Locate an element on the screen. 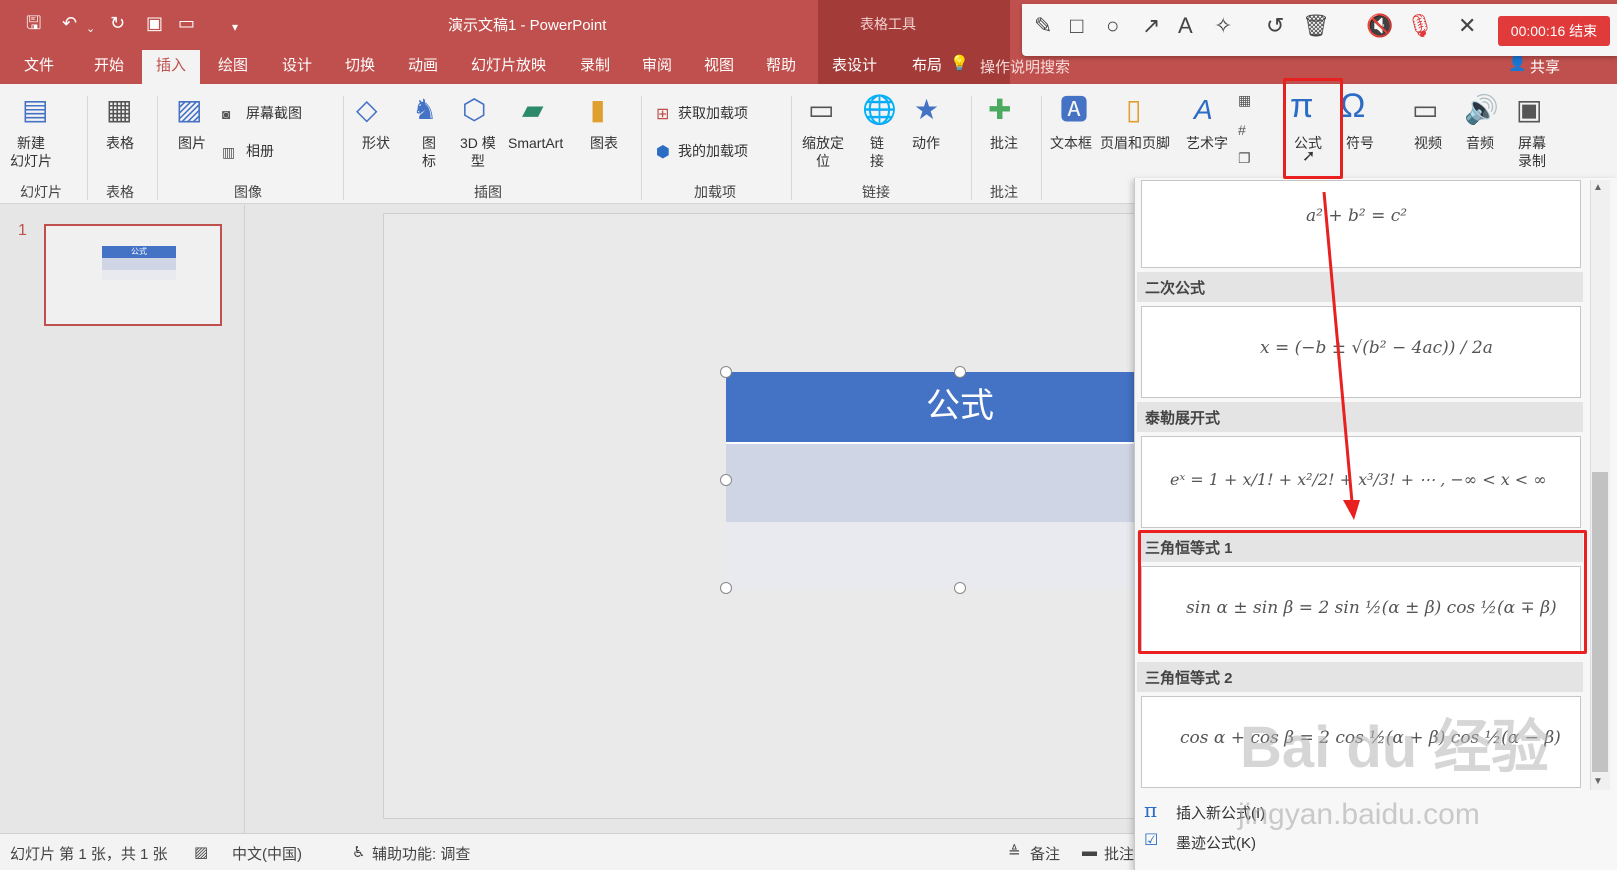  watermark-brand: Bai du 经验 is located at coordinates (1395, 747).